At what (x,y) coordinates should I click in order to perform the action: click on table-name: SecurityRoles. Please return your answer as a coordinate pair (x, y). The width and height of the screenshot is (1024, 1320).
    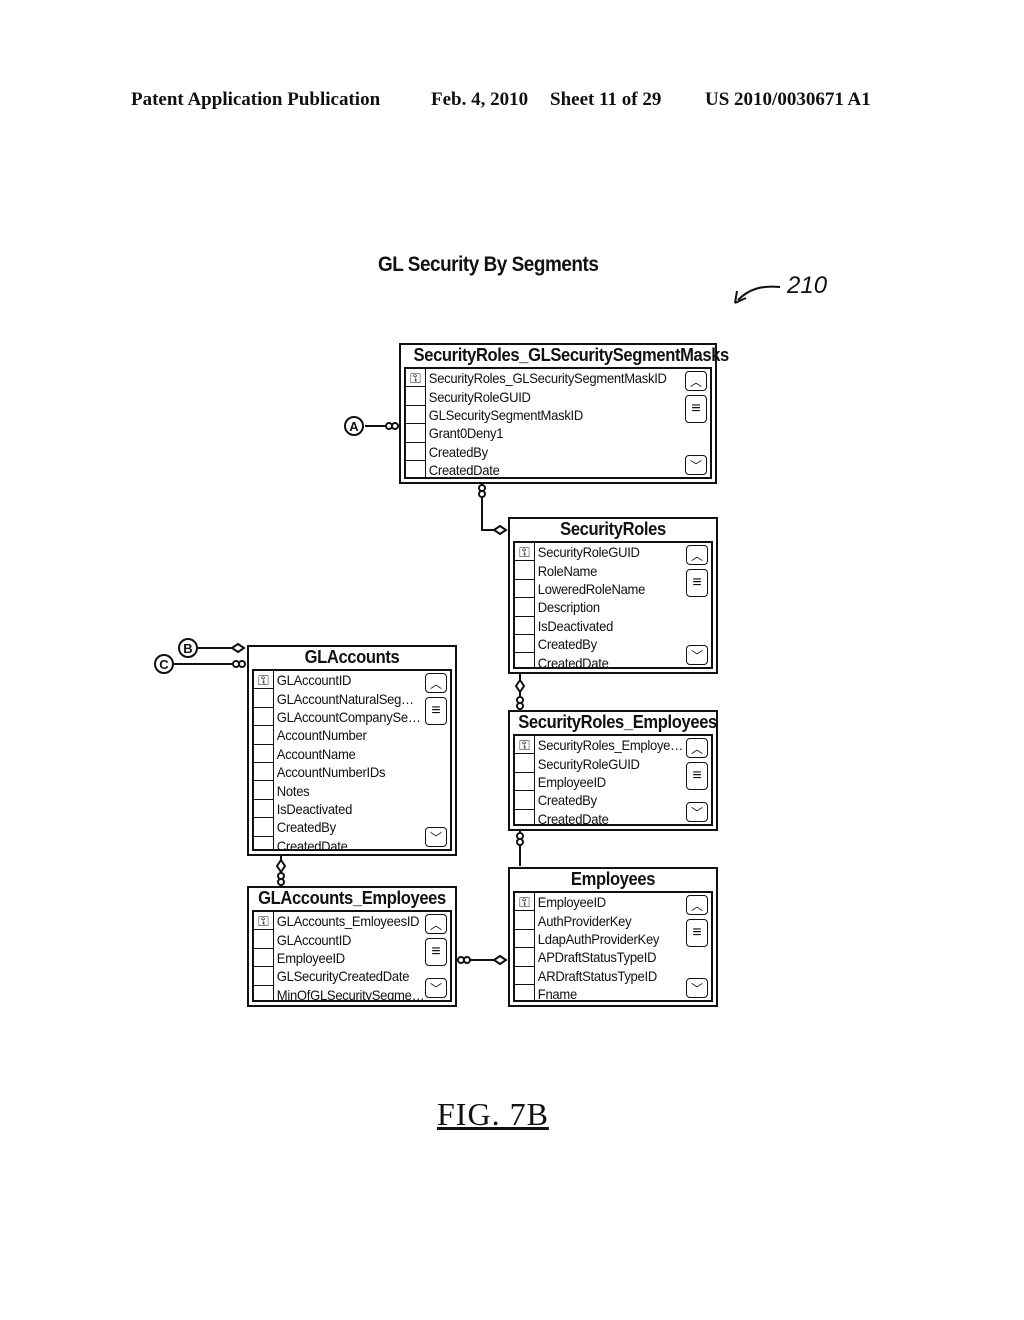
    Looking at the image, I should click on (613, 529).